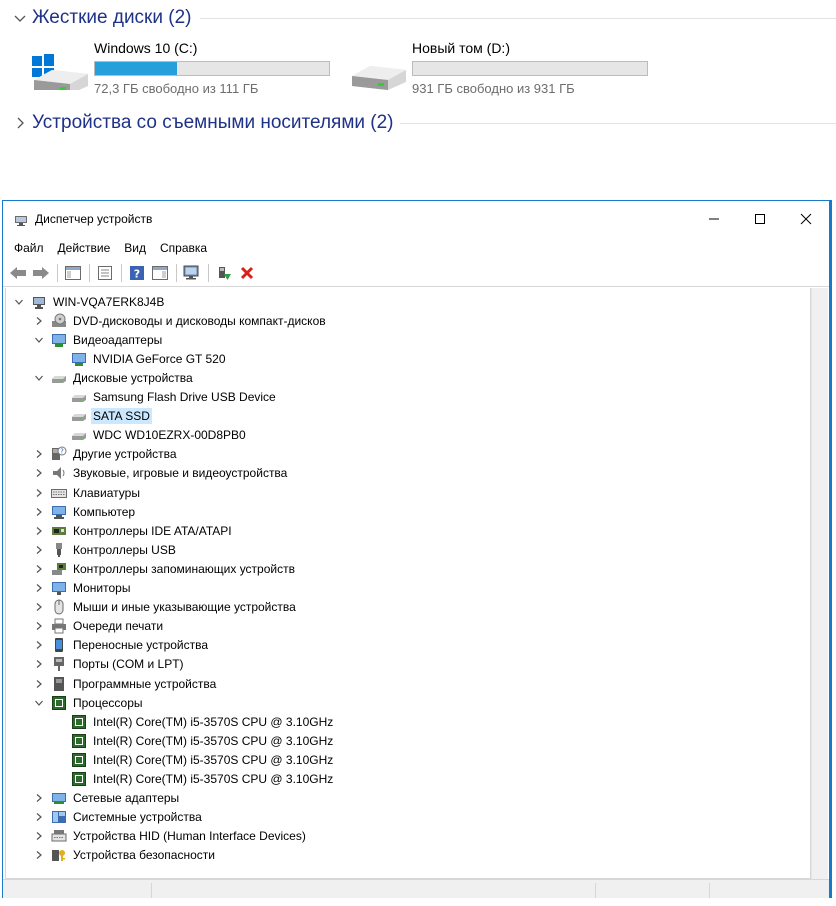 The height and width of the screenshot is (906, 836). I want to click on back-button, so click(18, 273).